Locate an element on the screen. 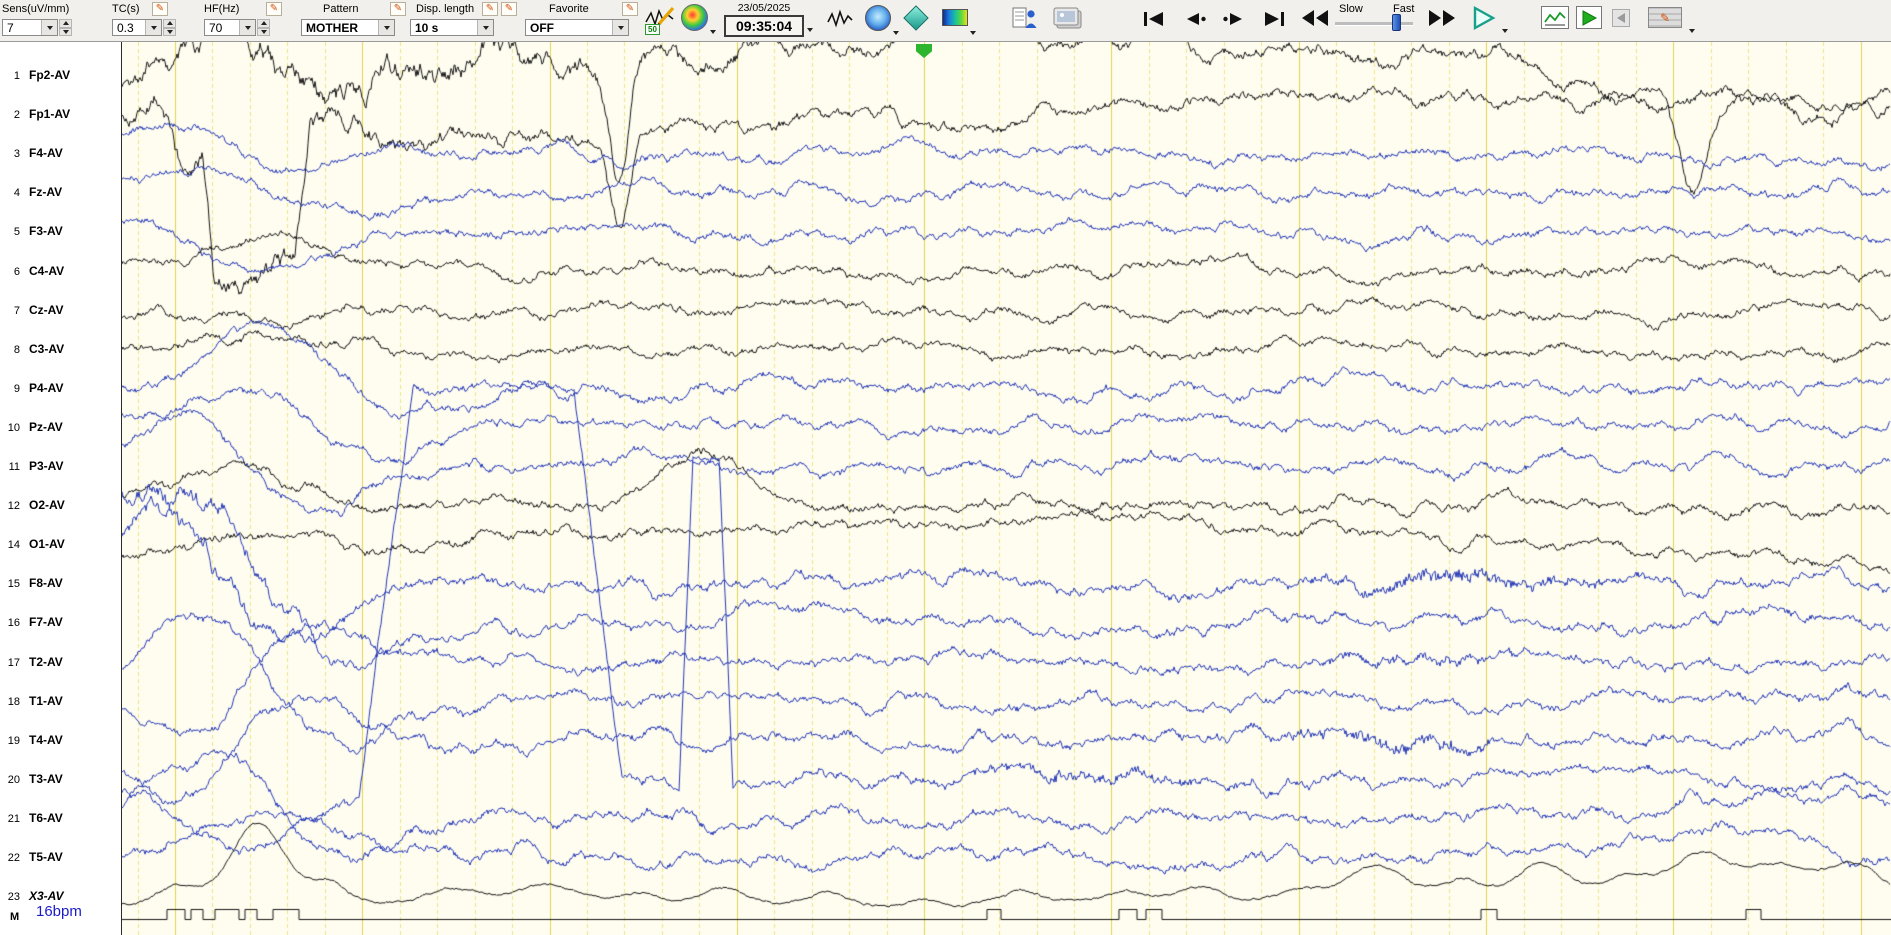 The image size is (1891, 935). sens-spin-up-icon is located at coordinates (65, 23).